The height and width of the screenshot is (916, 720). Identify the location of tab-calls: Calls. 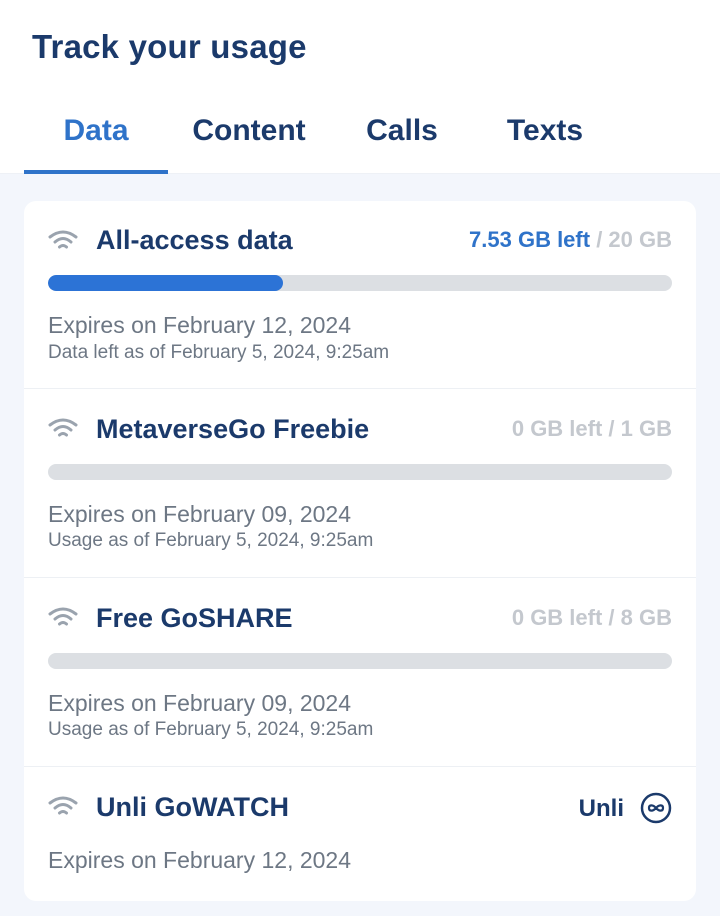
(402, 141).